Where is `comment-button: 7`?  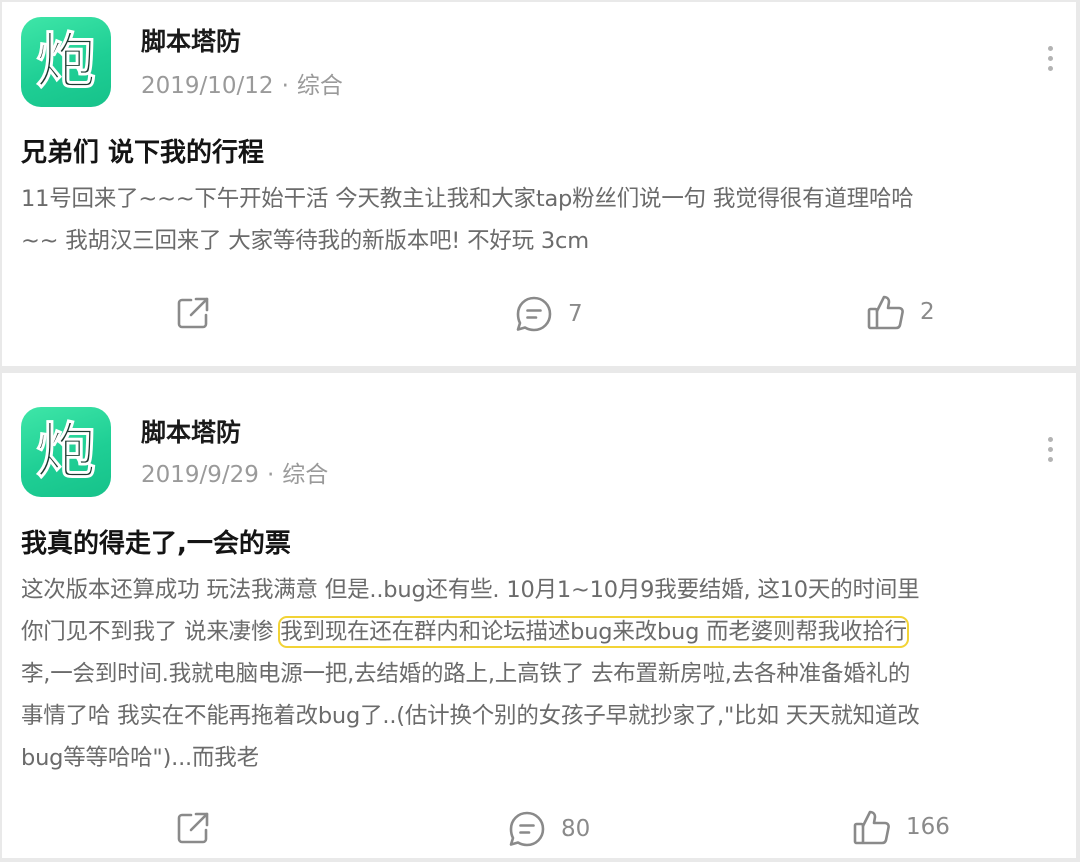 comment-button: 7 is located at coordinates (548, 314).